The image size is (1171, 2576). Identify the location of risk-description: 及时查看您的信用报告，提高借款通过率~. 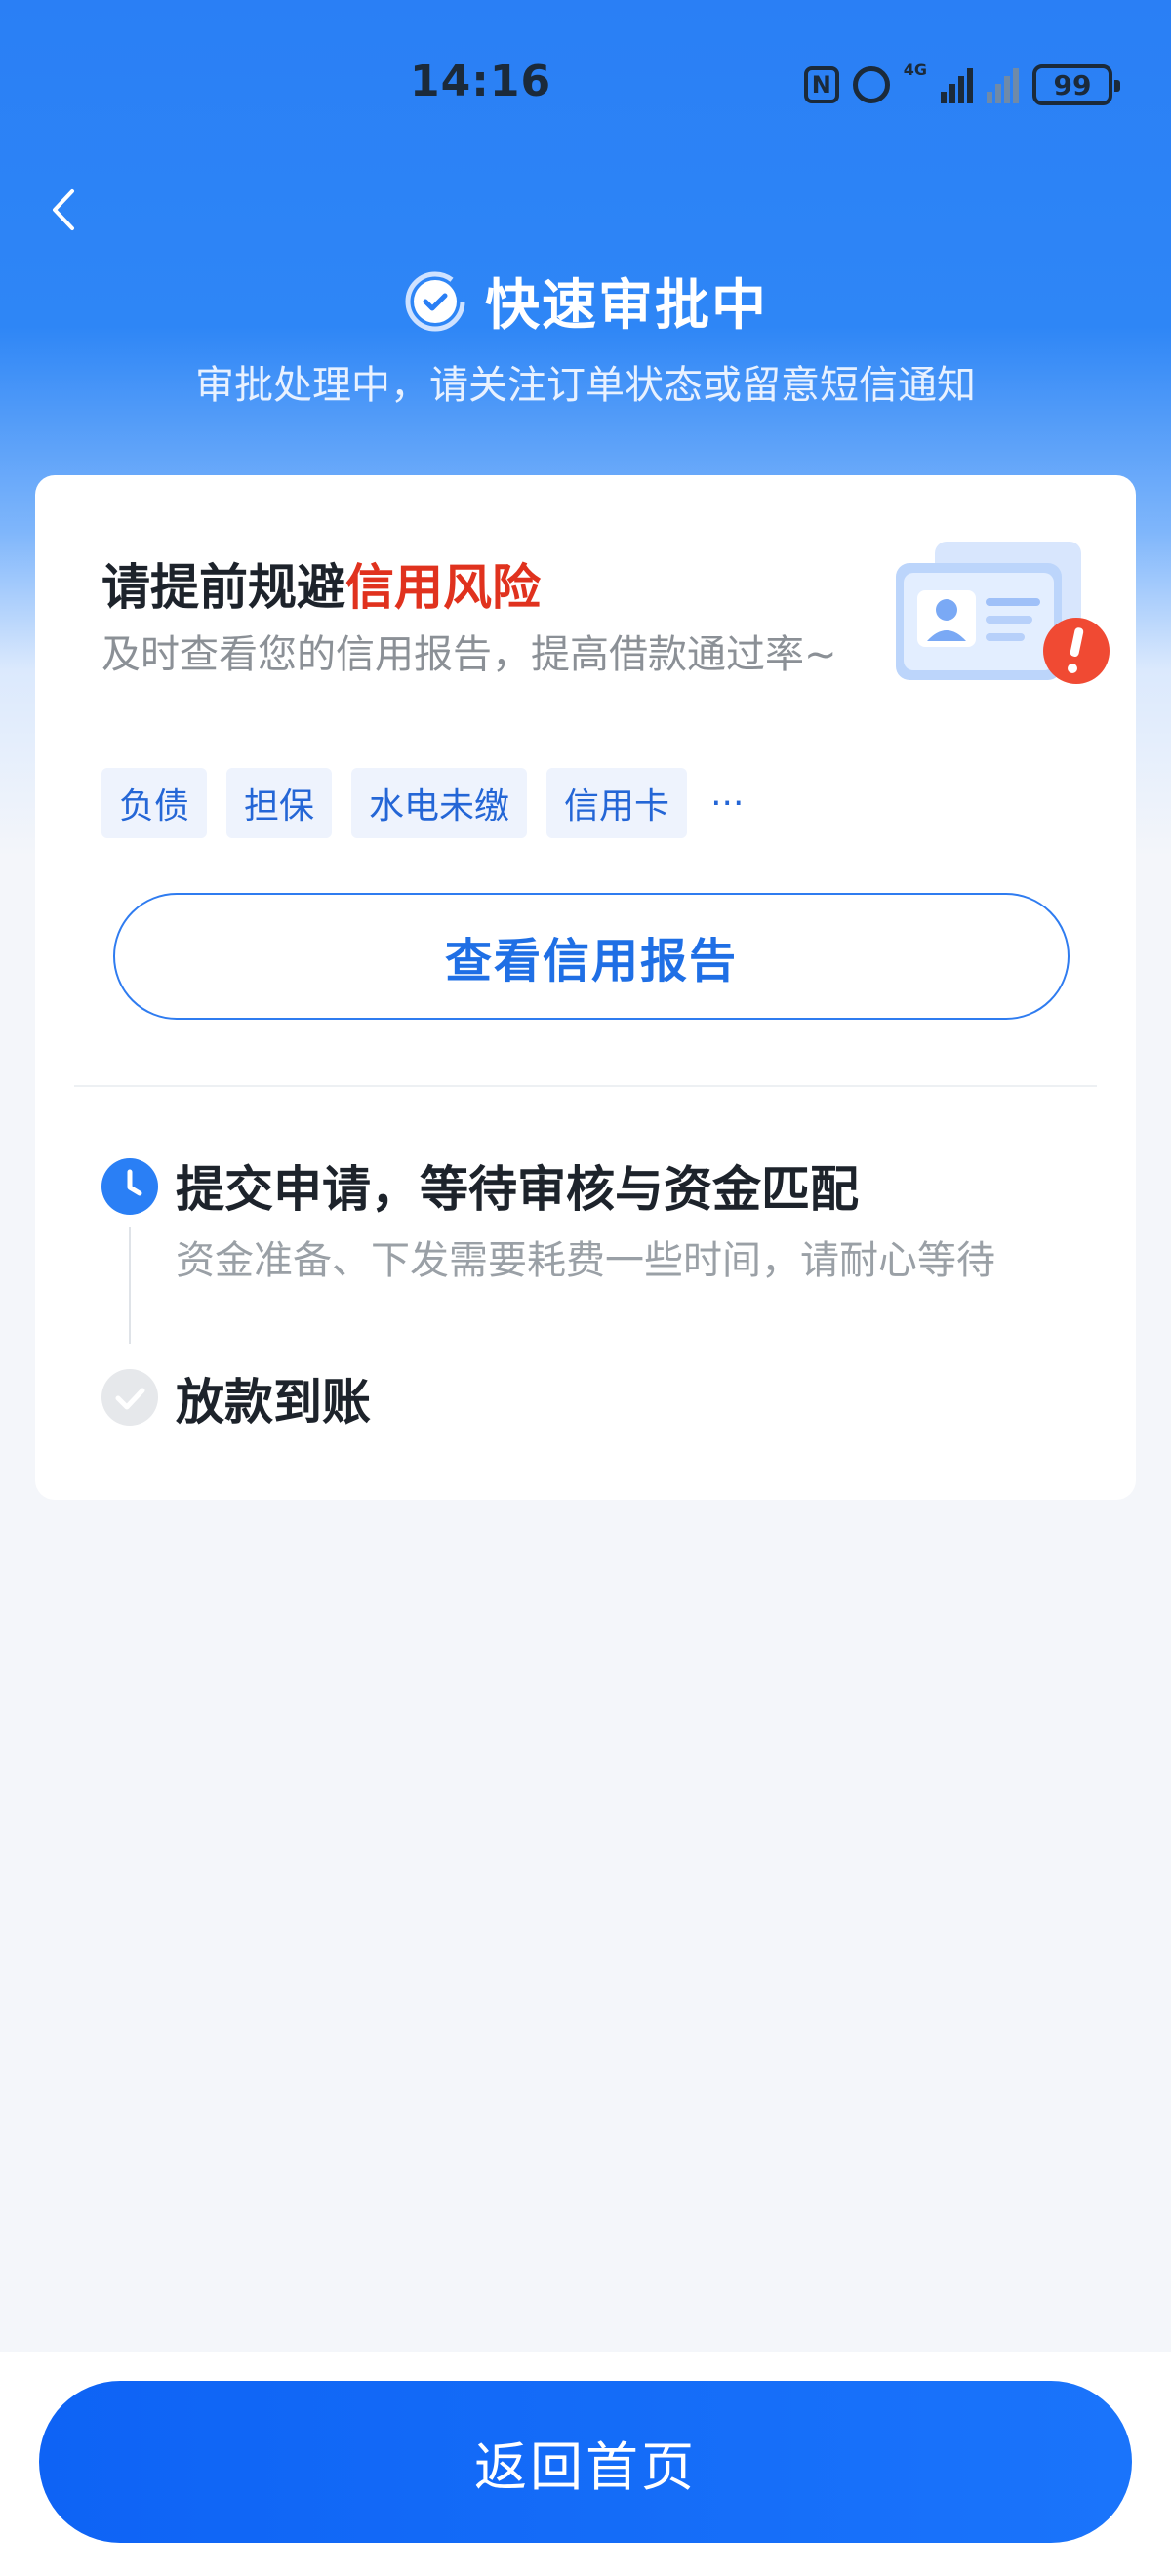
(469, 654).